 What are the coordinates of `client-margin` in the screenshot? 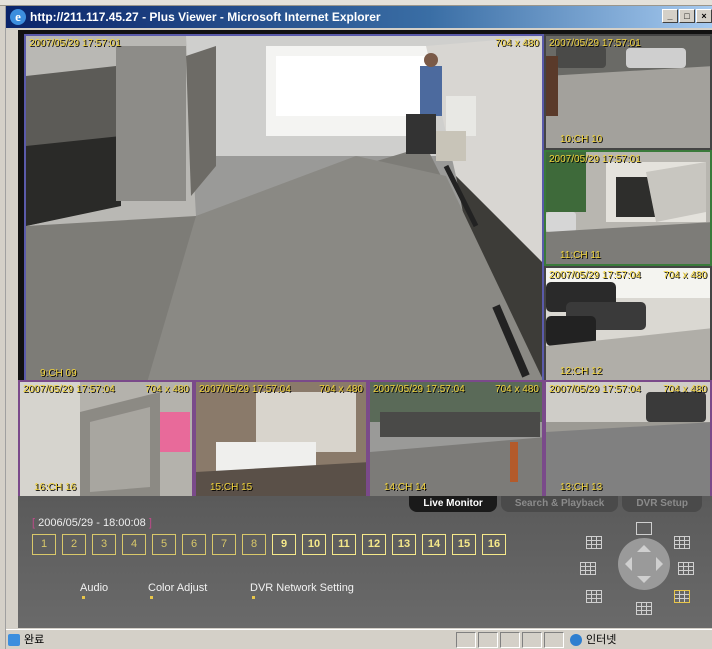 It's located at (12, 328).